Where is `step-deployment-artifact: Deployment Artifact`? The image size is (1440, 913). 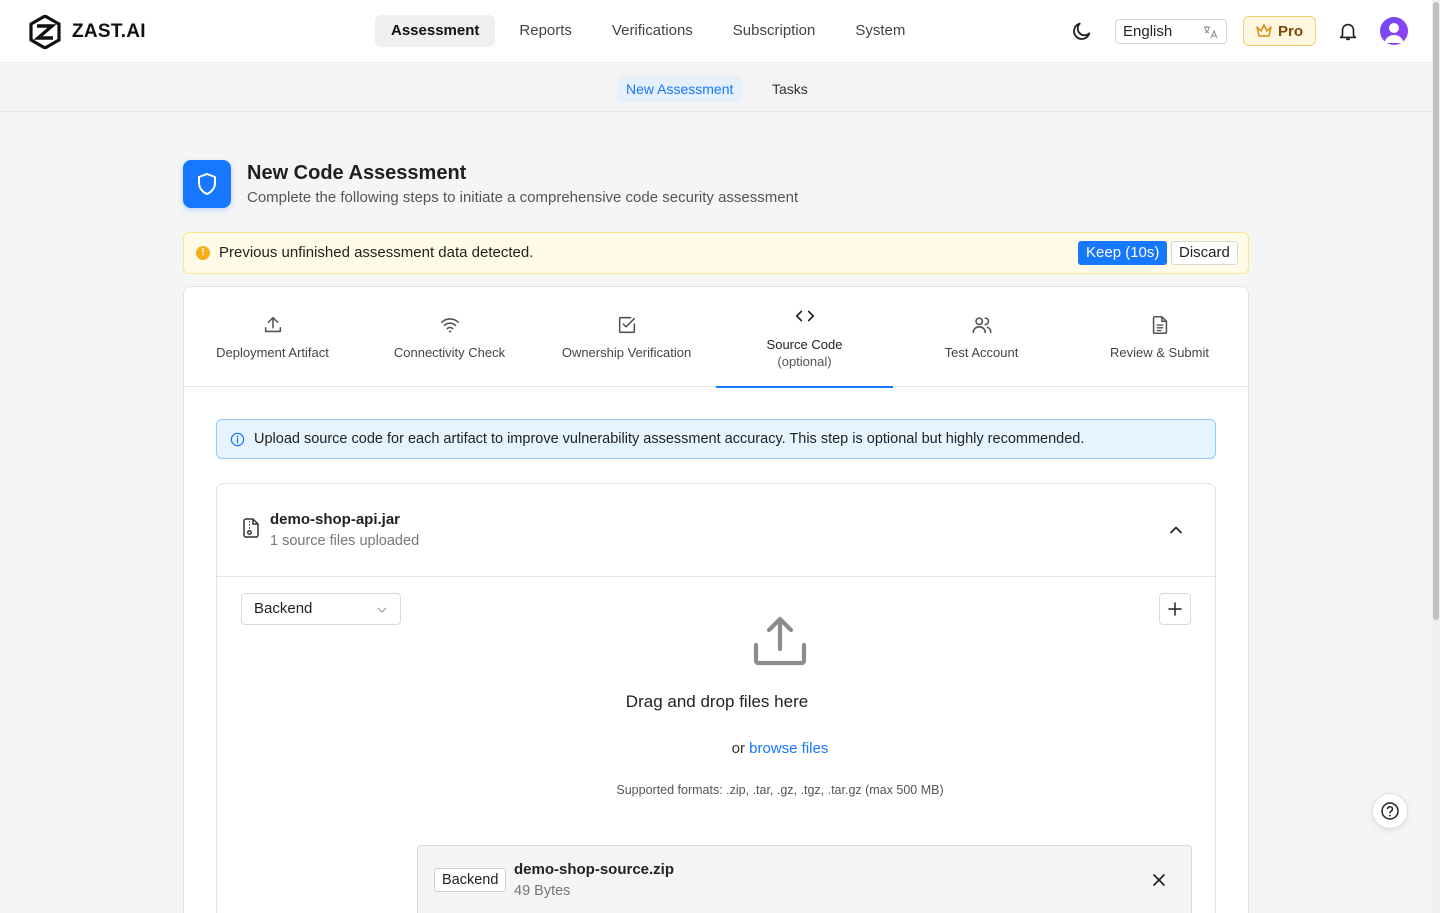
step-deployment-artifact: Deployment Artifact is located at coordinates (272, 337).